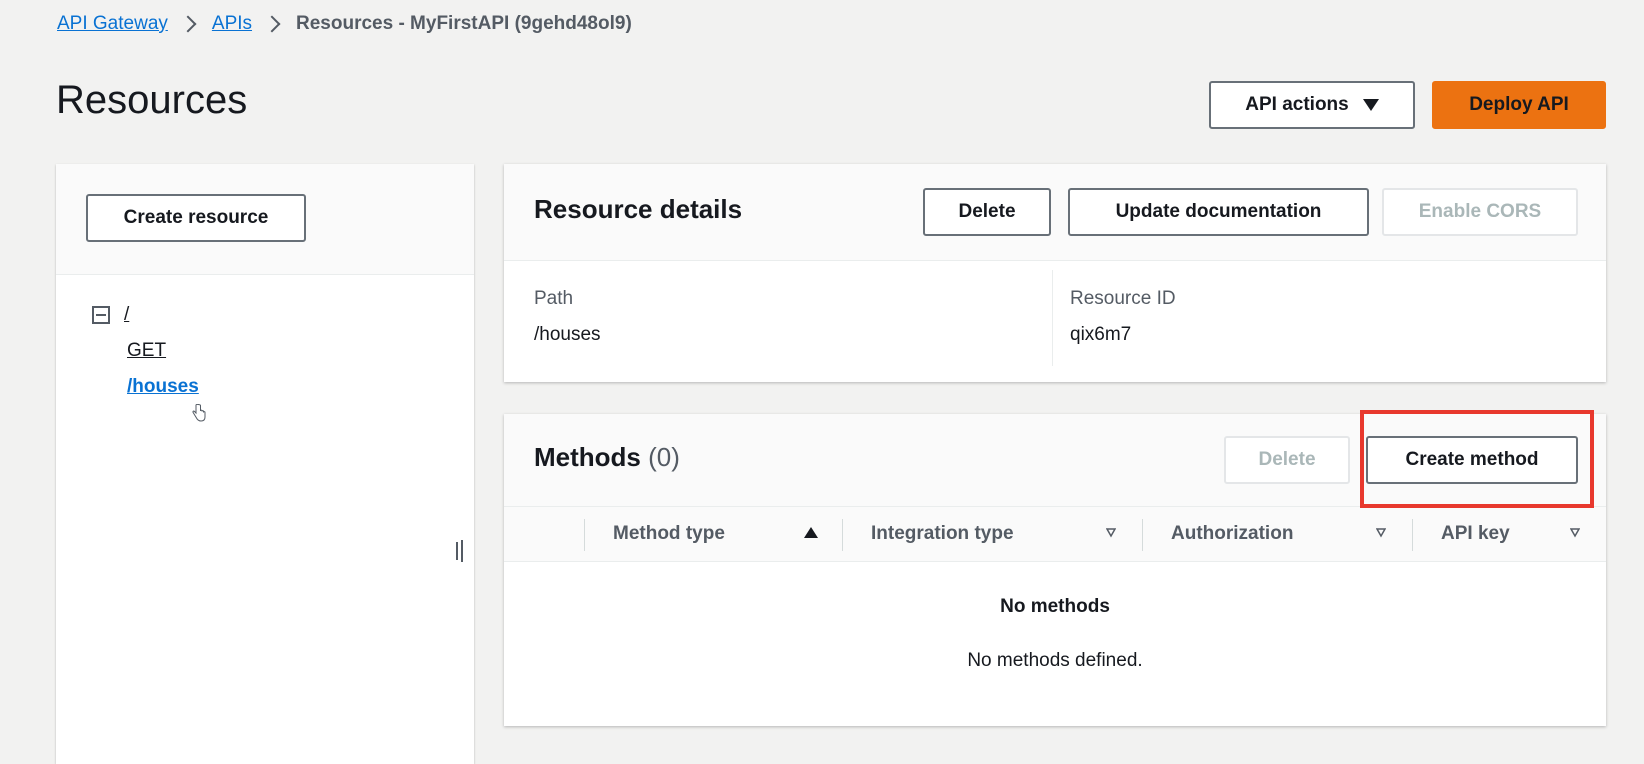 The height and width of the screenshot is (764, 1644). Describe the element at coordinates (196, 218) in the screenshot. I see `create-resource-button: Create resource` at that location.